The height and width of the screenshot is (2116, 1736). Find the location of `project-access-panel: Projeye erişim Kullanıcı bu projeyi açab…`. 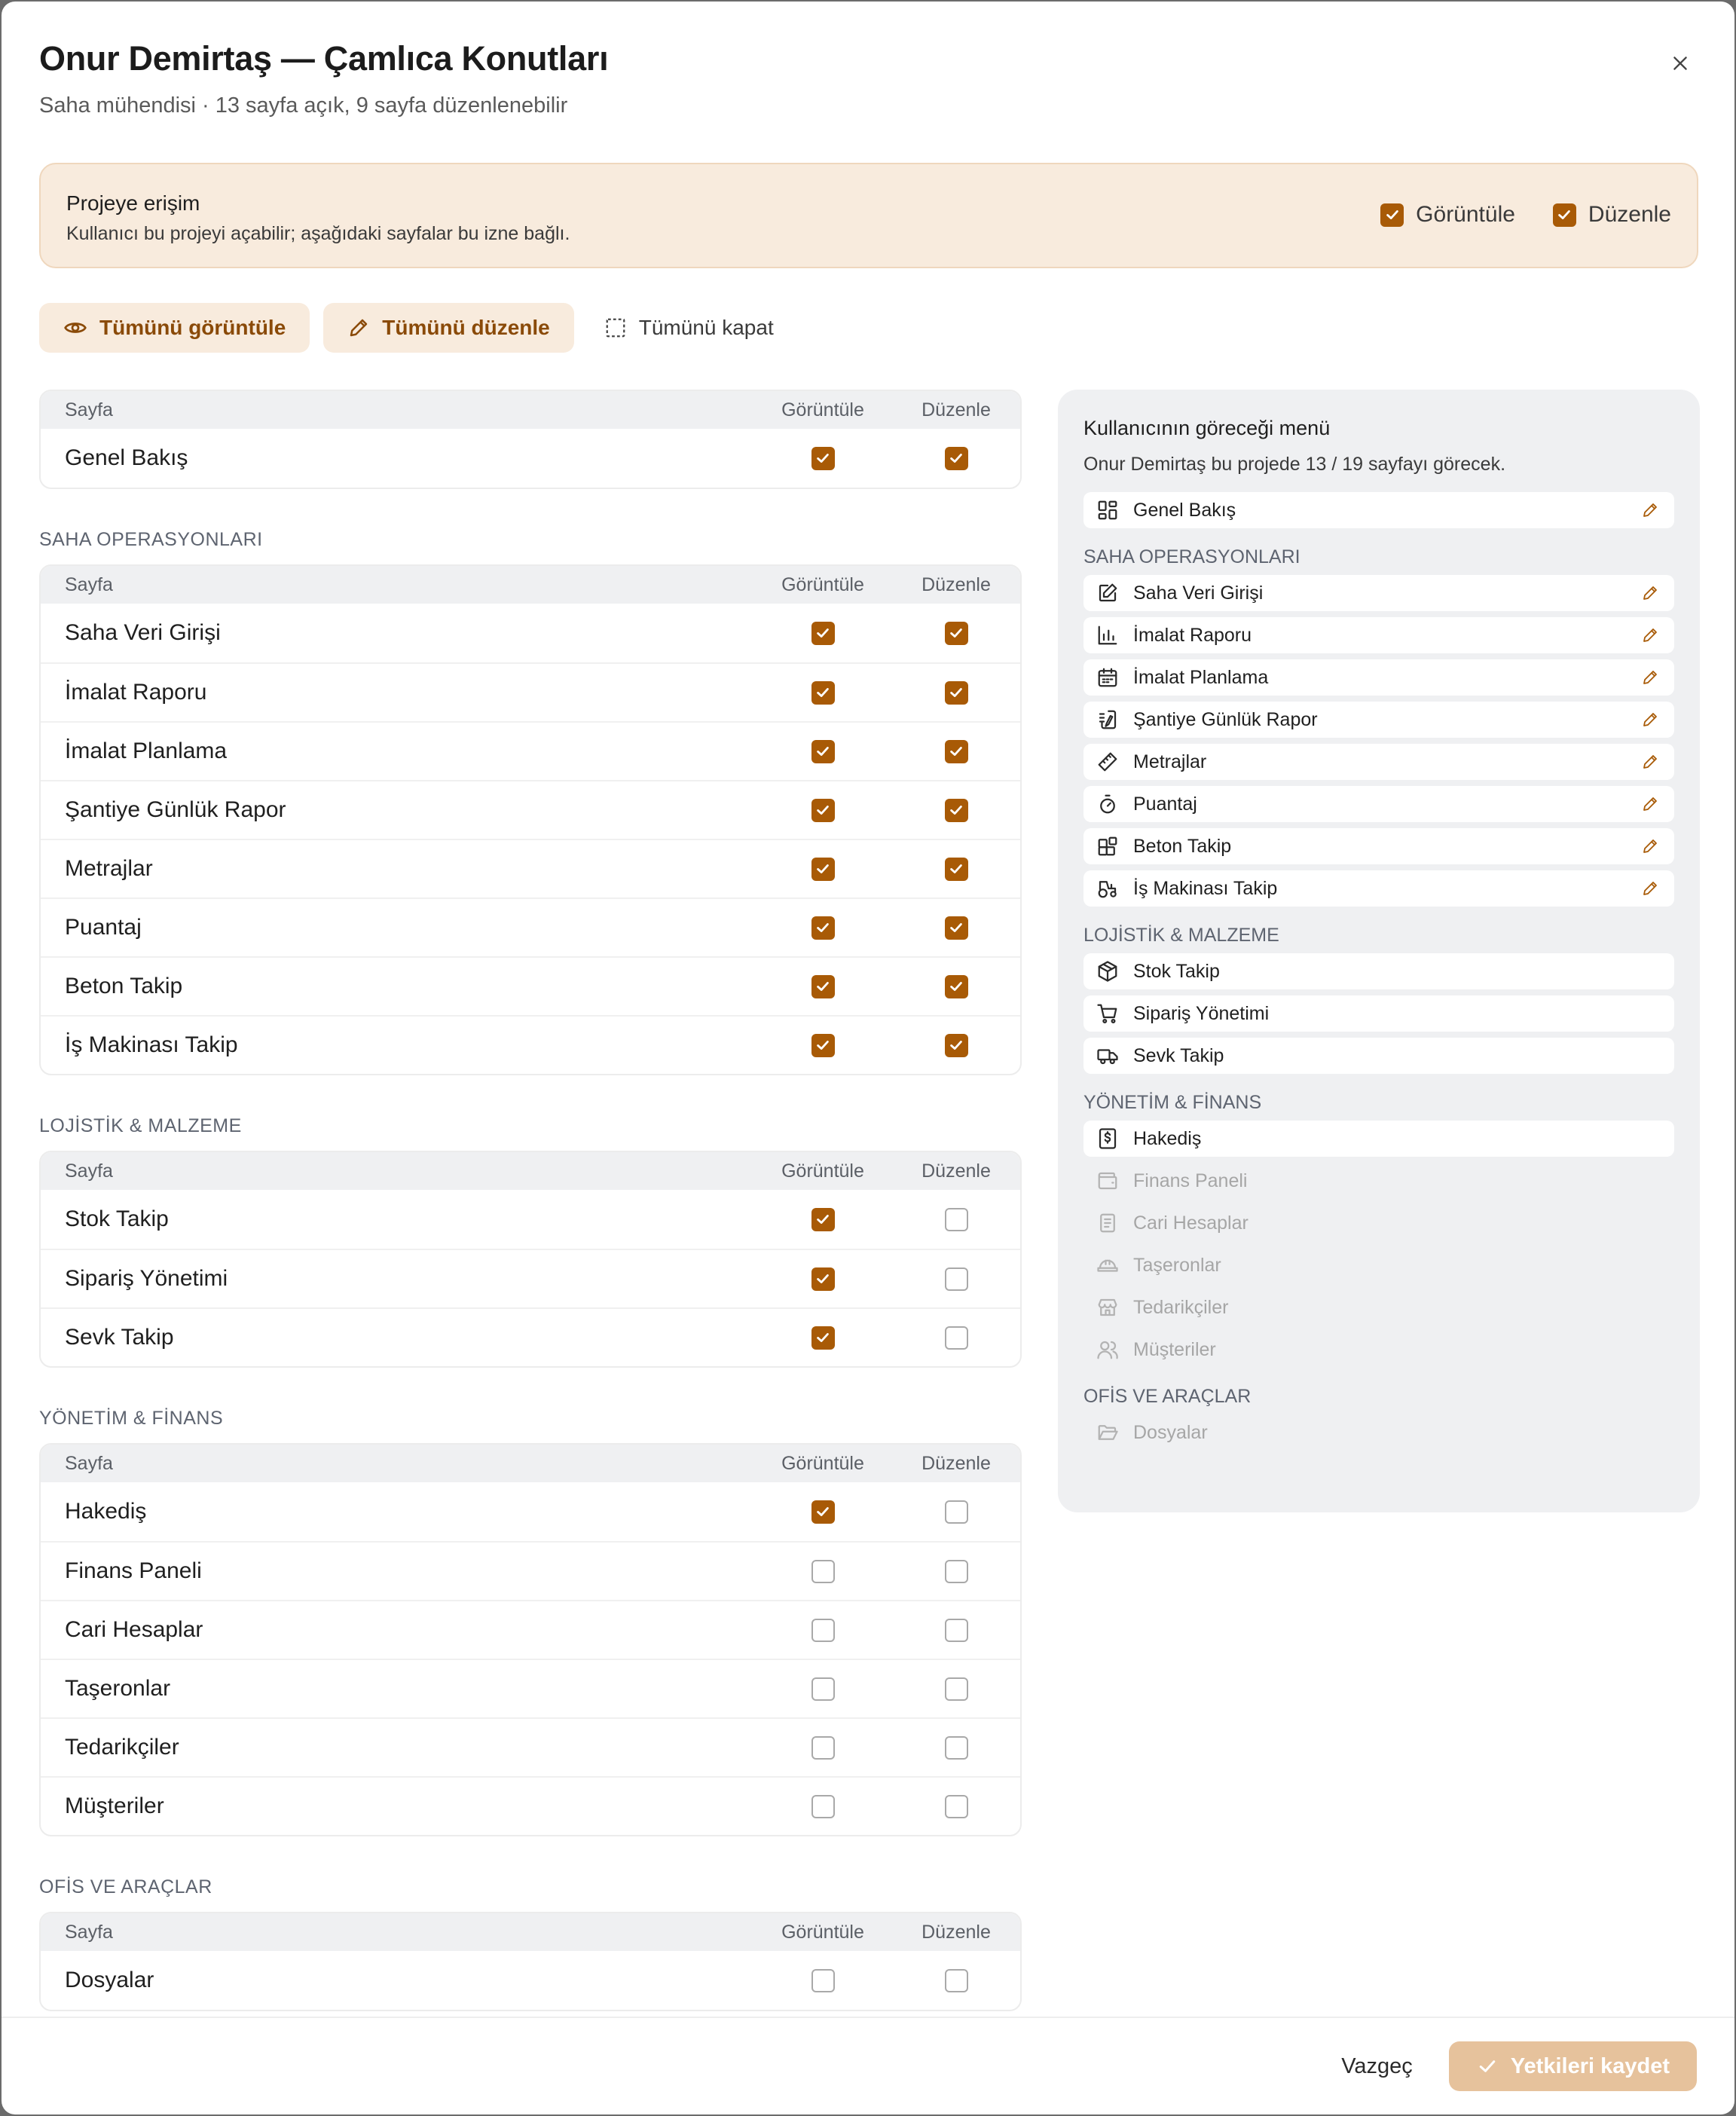

project-access-panel: Projeye erişim Kullanıcı bu projeyi açab… is located at coordinates (868, 216).